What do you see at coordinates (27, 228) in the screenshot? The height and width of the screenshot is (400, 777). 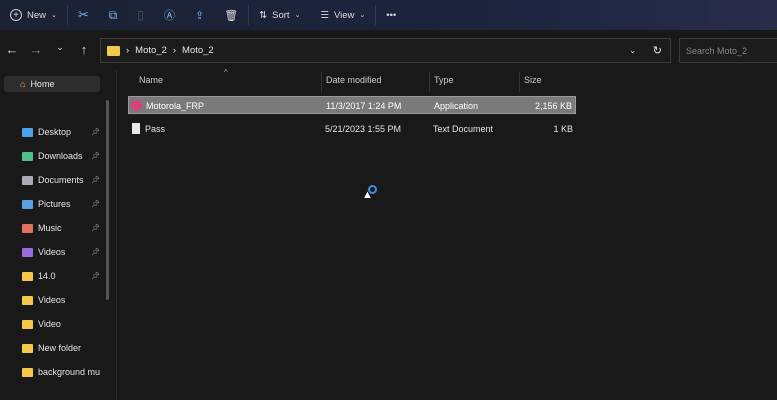 I see `music-icon` at bounding box center [27, 228].